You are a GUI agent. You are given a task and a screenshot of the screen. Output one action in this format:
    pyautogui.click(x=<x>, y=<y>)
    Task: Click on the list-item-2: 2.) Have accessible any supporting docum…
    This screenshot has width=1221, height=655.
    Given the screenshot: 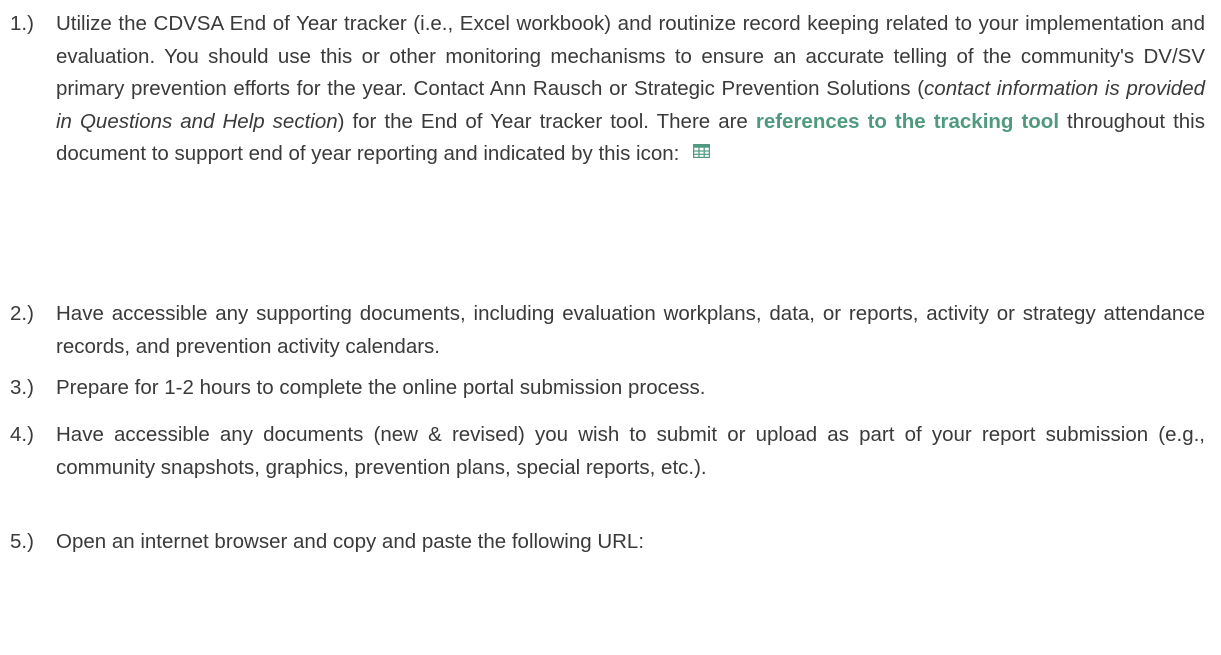 What is the action you would take?
    pyautogui.click(x=607, y=330)
    